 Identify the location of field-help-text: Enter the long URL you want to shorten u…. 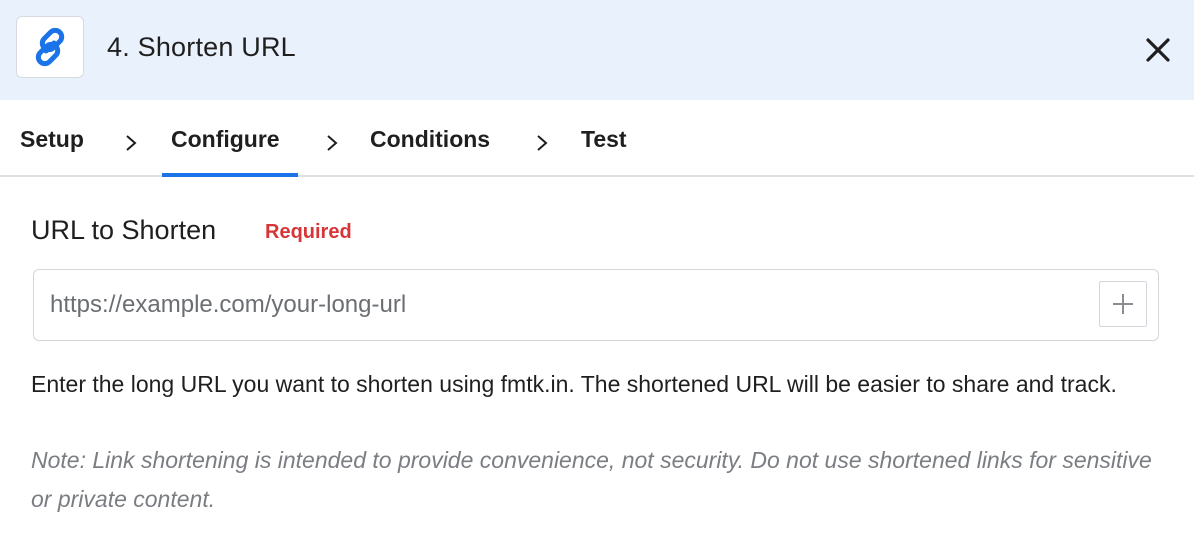
(574, 384).